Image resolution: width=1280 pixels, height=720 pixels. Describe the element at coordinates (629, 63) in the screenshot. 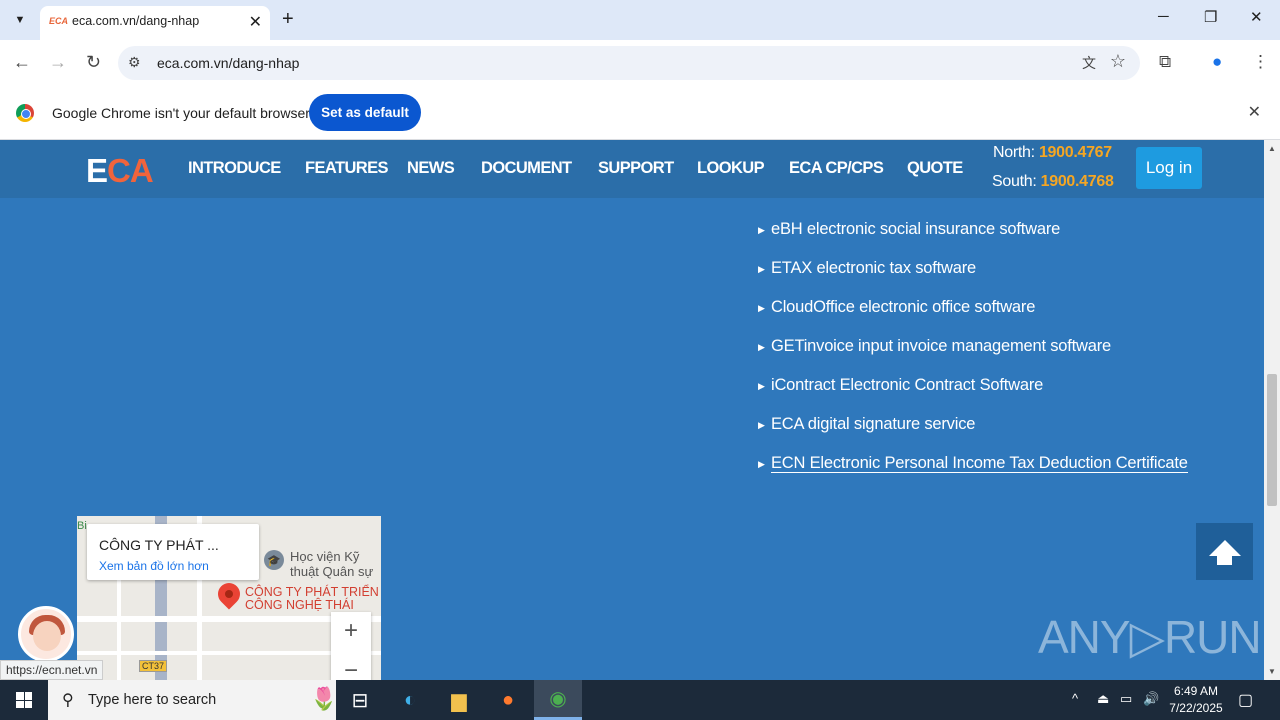

I see `address-bar: ⚙ eca.com.vn/dang-nhap 文 ☆` at that location.